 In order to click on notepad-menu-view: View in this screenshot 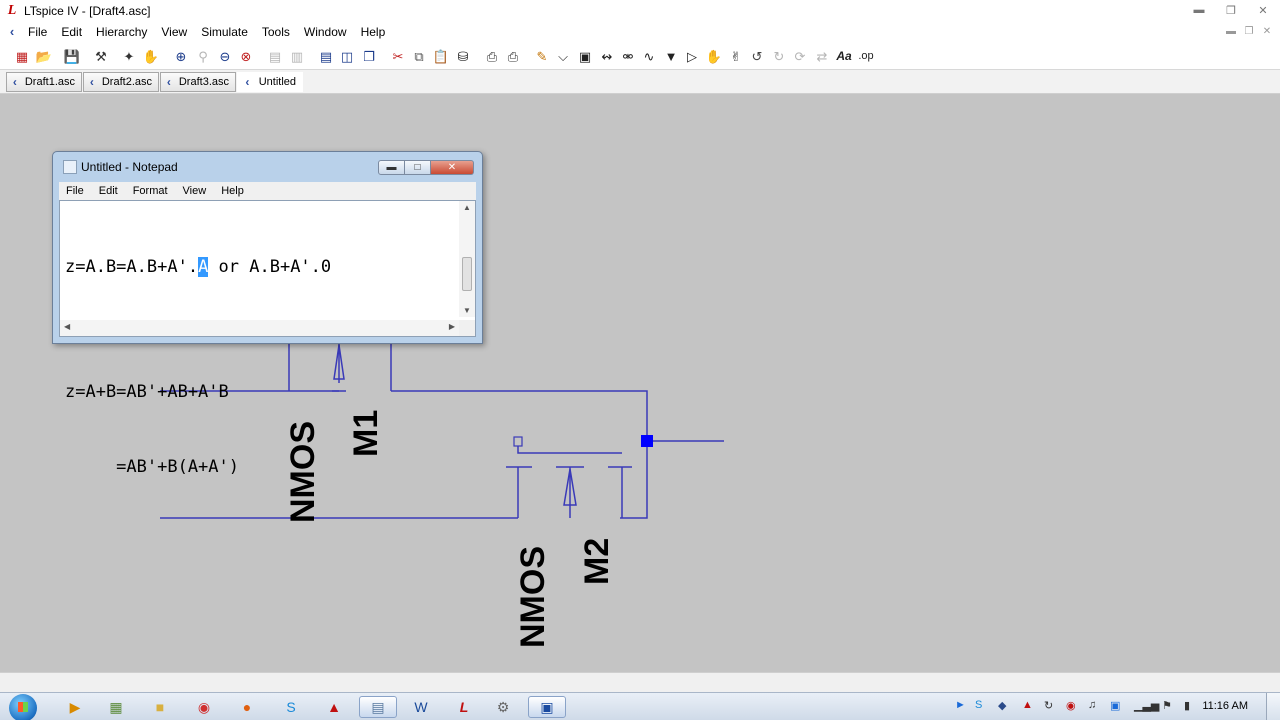, I will do `click(195, 191)`.